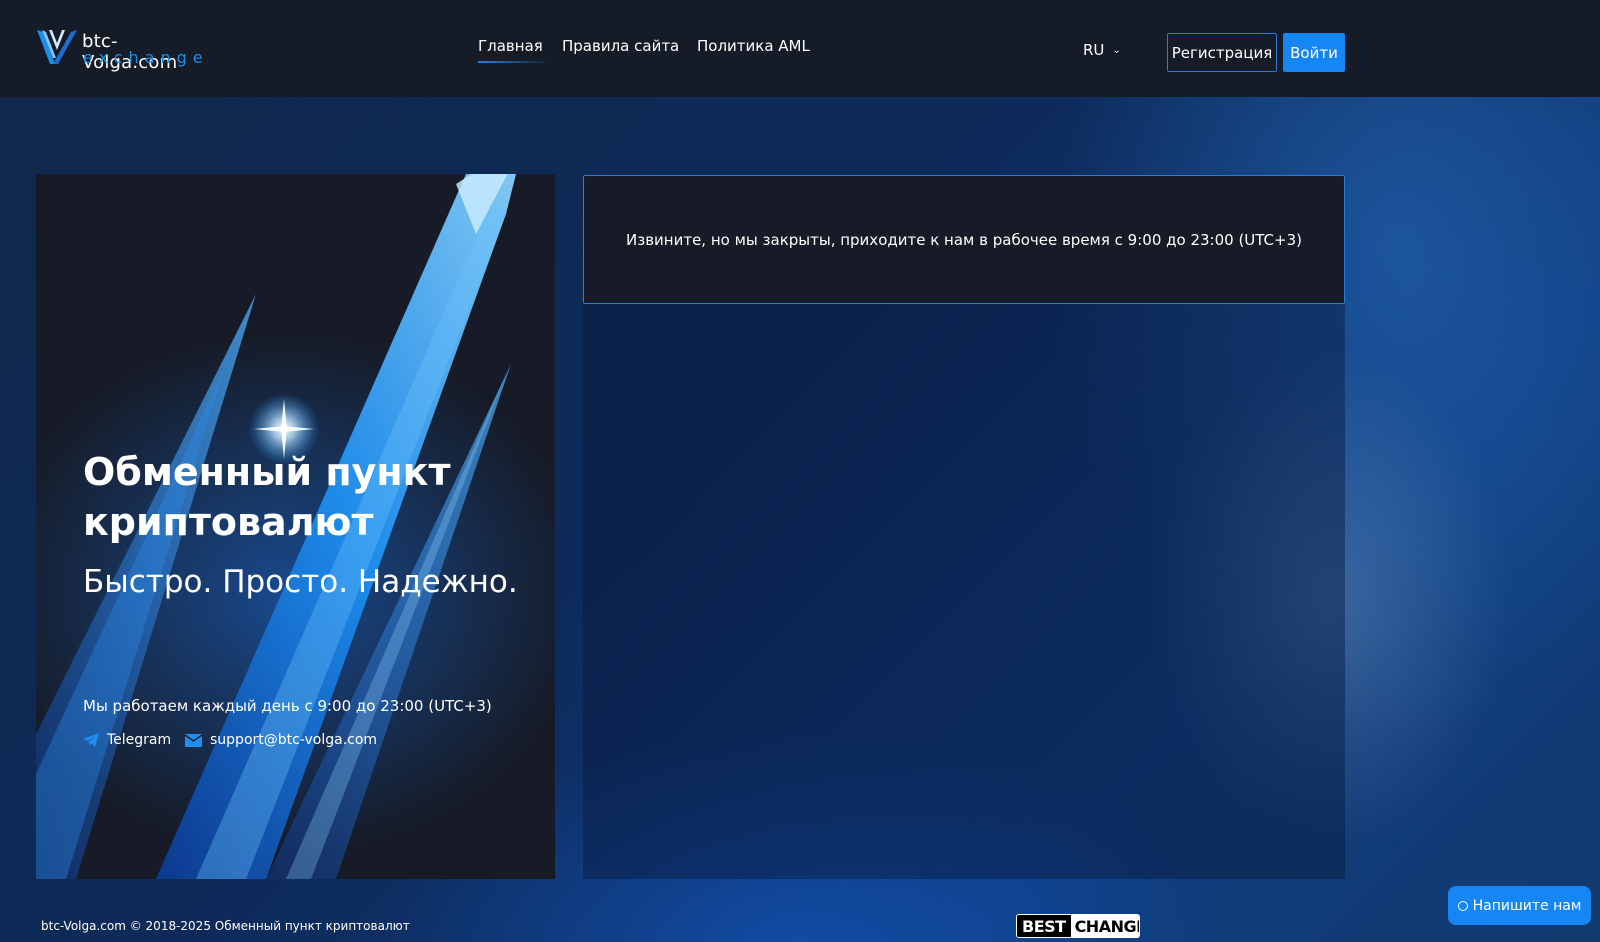 This screenshot has height=942, width=1600. Describe the element at coordinates (91, 740) in the screenshot. I see `telegram-icon` at that location.